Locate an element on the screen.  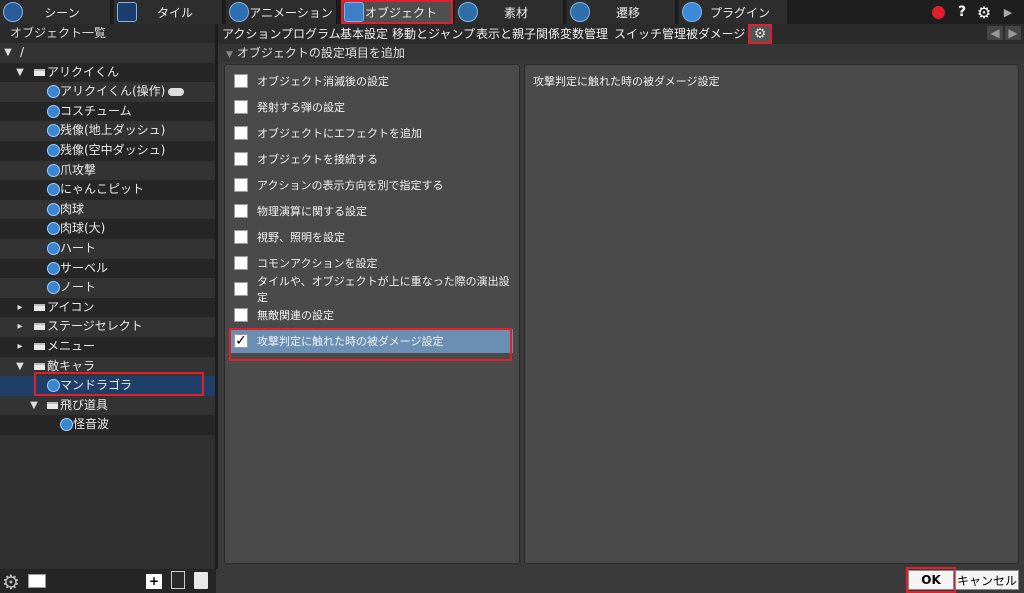
tree-folder: ▼ 敵キャラ is located at coordinates (108, 366).